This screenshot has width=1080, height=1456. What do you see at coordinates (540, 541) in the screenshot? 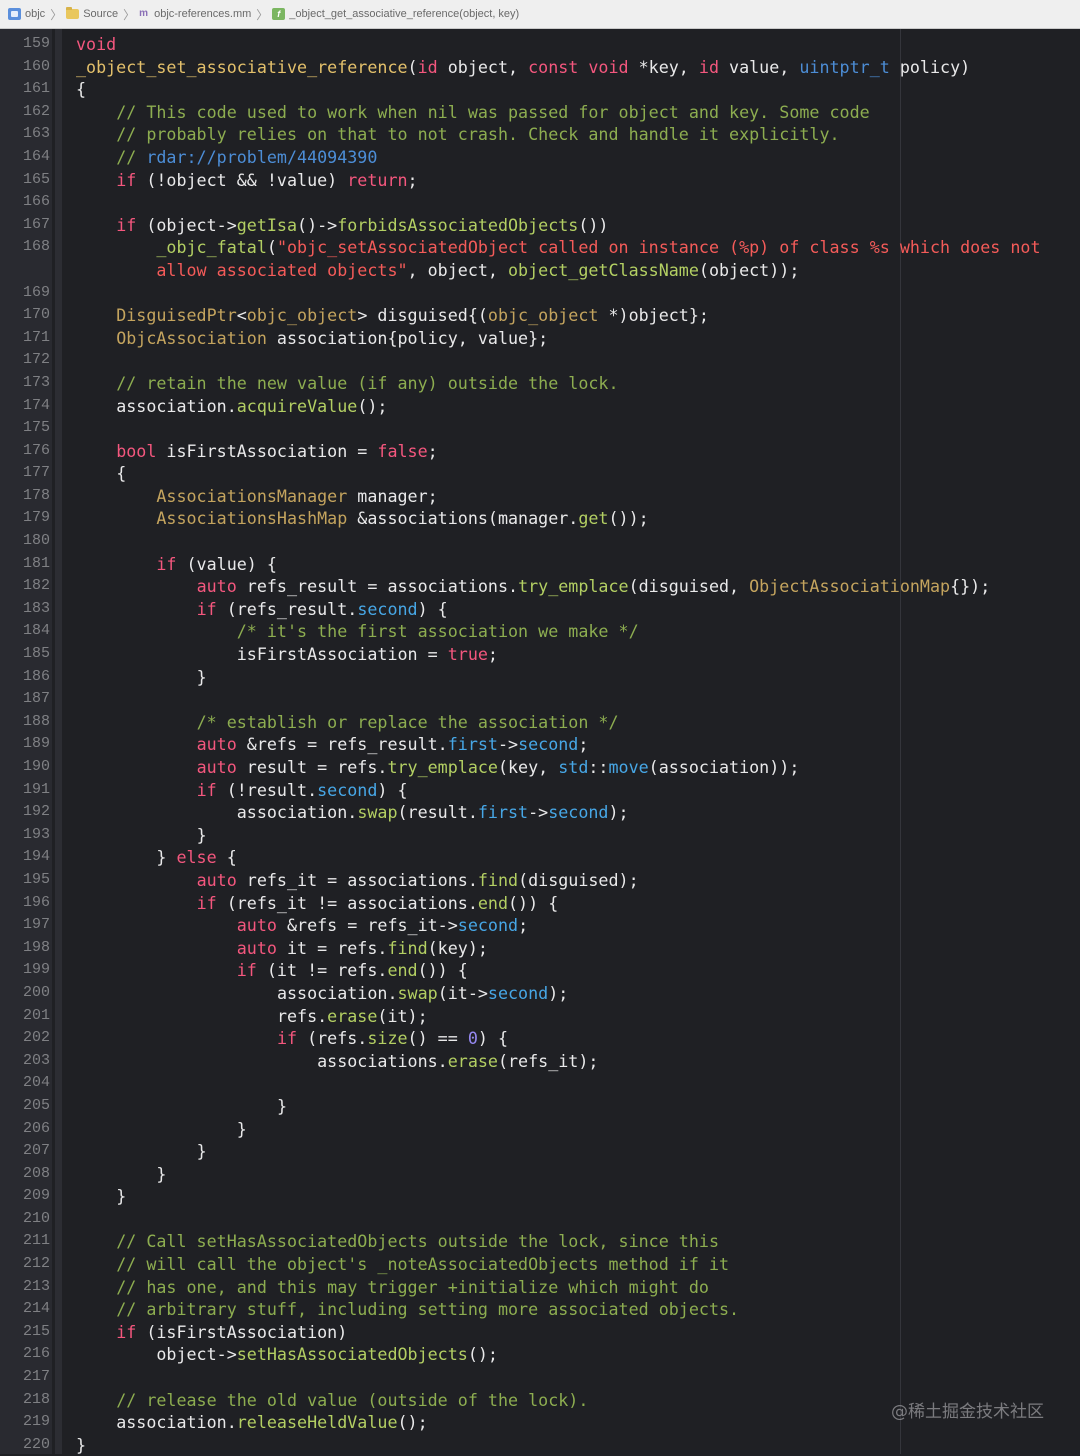
I see `code-line: 180` at bounding box center [540, 541].